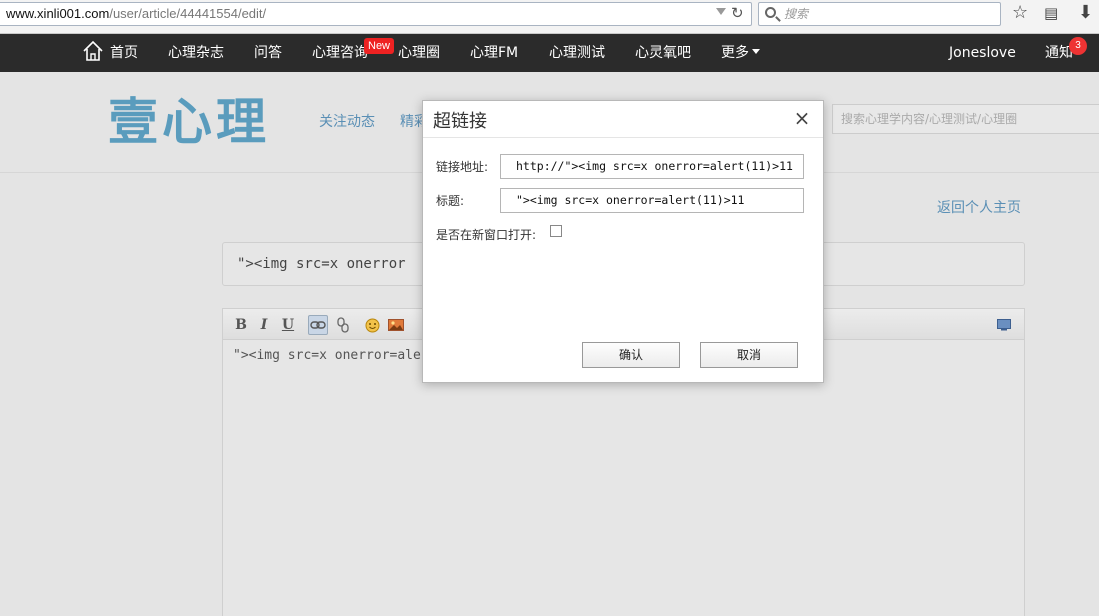  What do you see at coordinates (556, 231) in the screenshot?
I see `new-window-checkbox` at bounding box center [556, 231].